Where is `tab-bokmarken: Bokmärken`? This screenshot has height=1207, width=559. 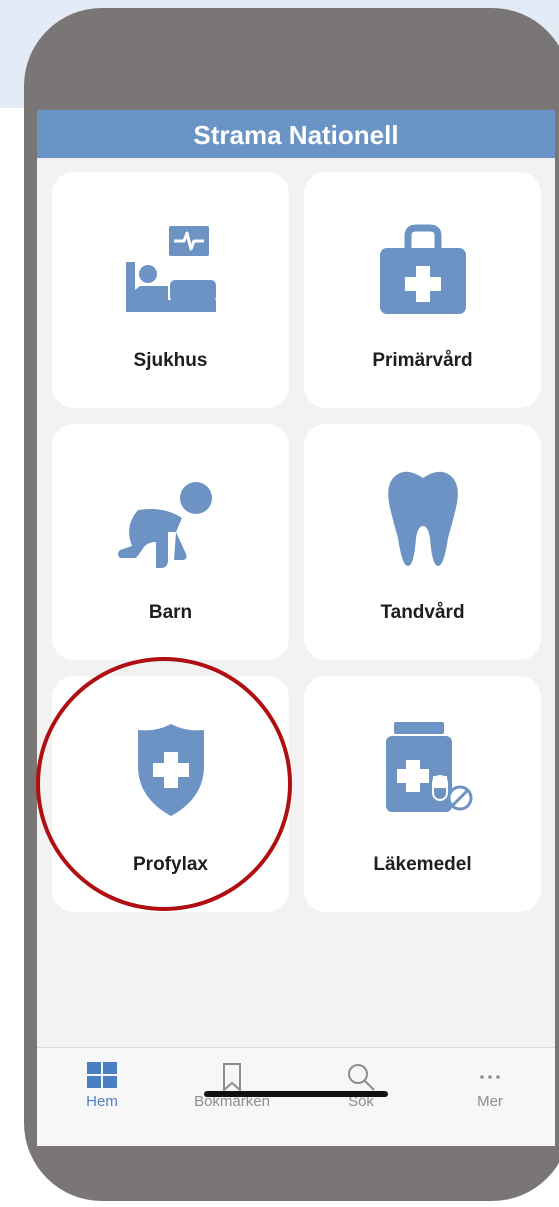 tab-bokmarken: Bokmärken is located at coordinates (232, 1083).